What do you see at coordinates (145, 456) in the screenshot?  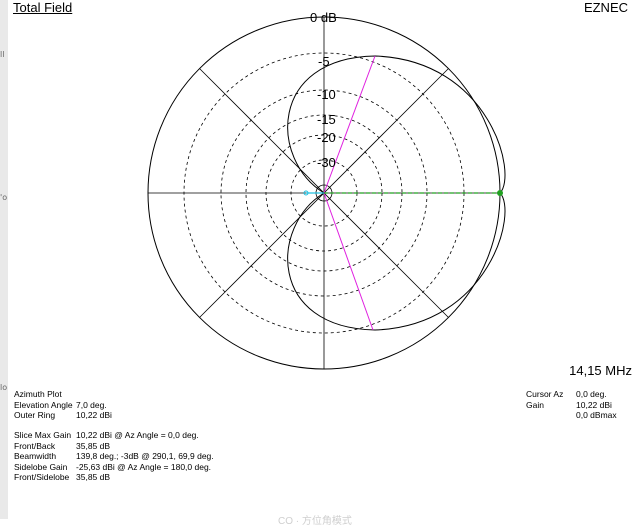 I see `info-value: 139,8 deg.; -3dB @ 290,1, 69,9 deg.` at bounding box center [145, 456].